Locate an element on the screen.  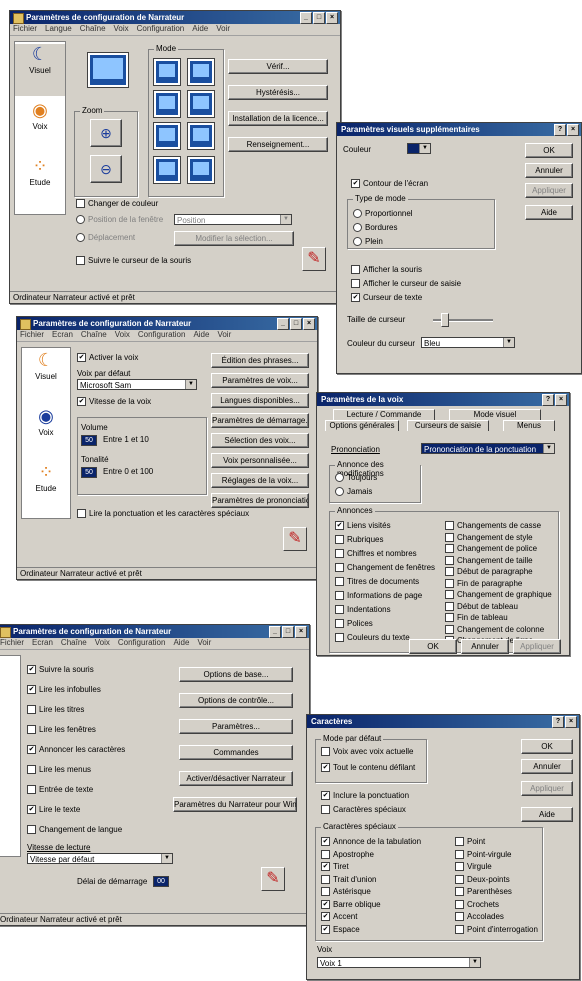
tab-curseurs: Curseurs de saisie is located at coordinates (448, 425).